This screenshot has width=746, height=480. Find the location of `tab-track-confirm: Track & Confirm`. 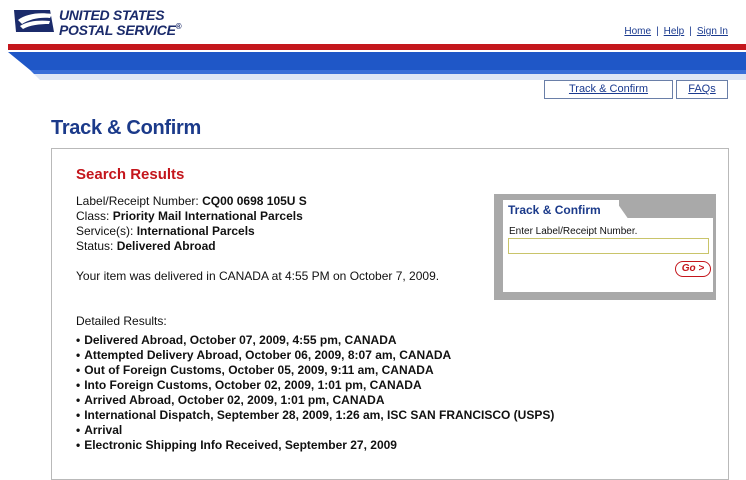

tab-track-confirm: Track & Confirm is located at coordinates (608, 89).